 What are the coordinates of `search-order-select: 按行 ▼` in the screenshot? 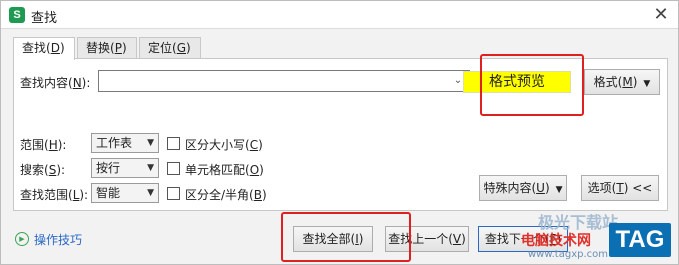 It's located at (125, 168).